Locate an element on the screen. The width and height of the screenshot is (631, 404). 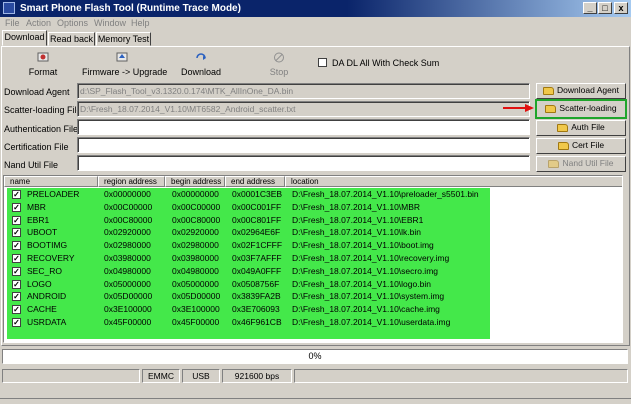
tab-download: Download is located at coordinates (24, 38).